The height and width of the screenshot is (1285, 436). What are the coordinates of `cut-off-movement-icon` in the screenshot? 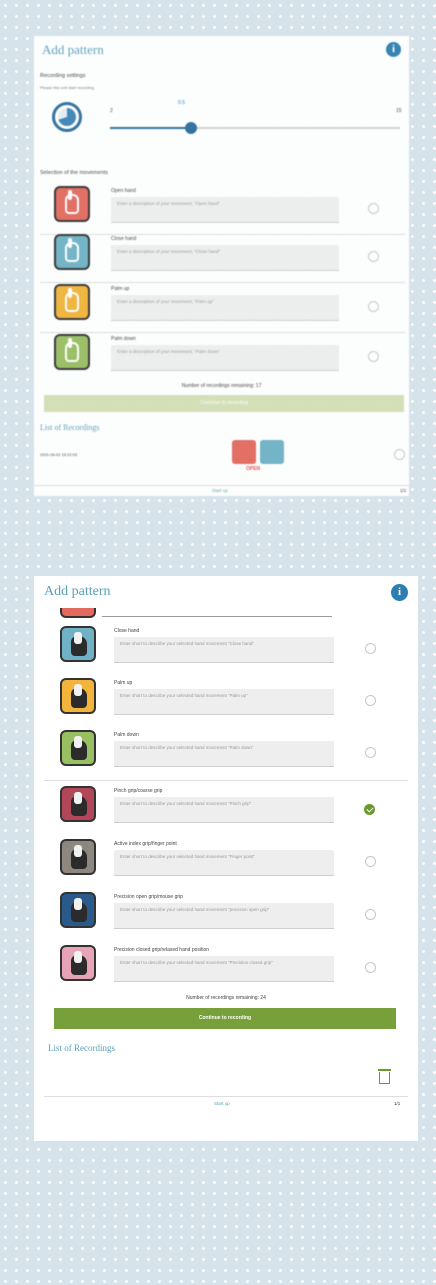 It's located at (78, 613).